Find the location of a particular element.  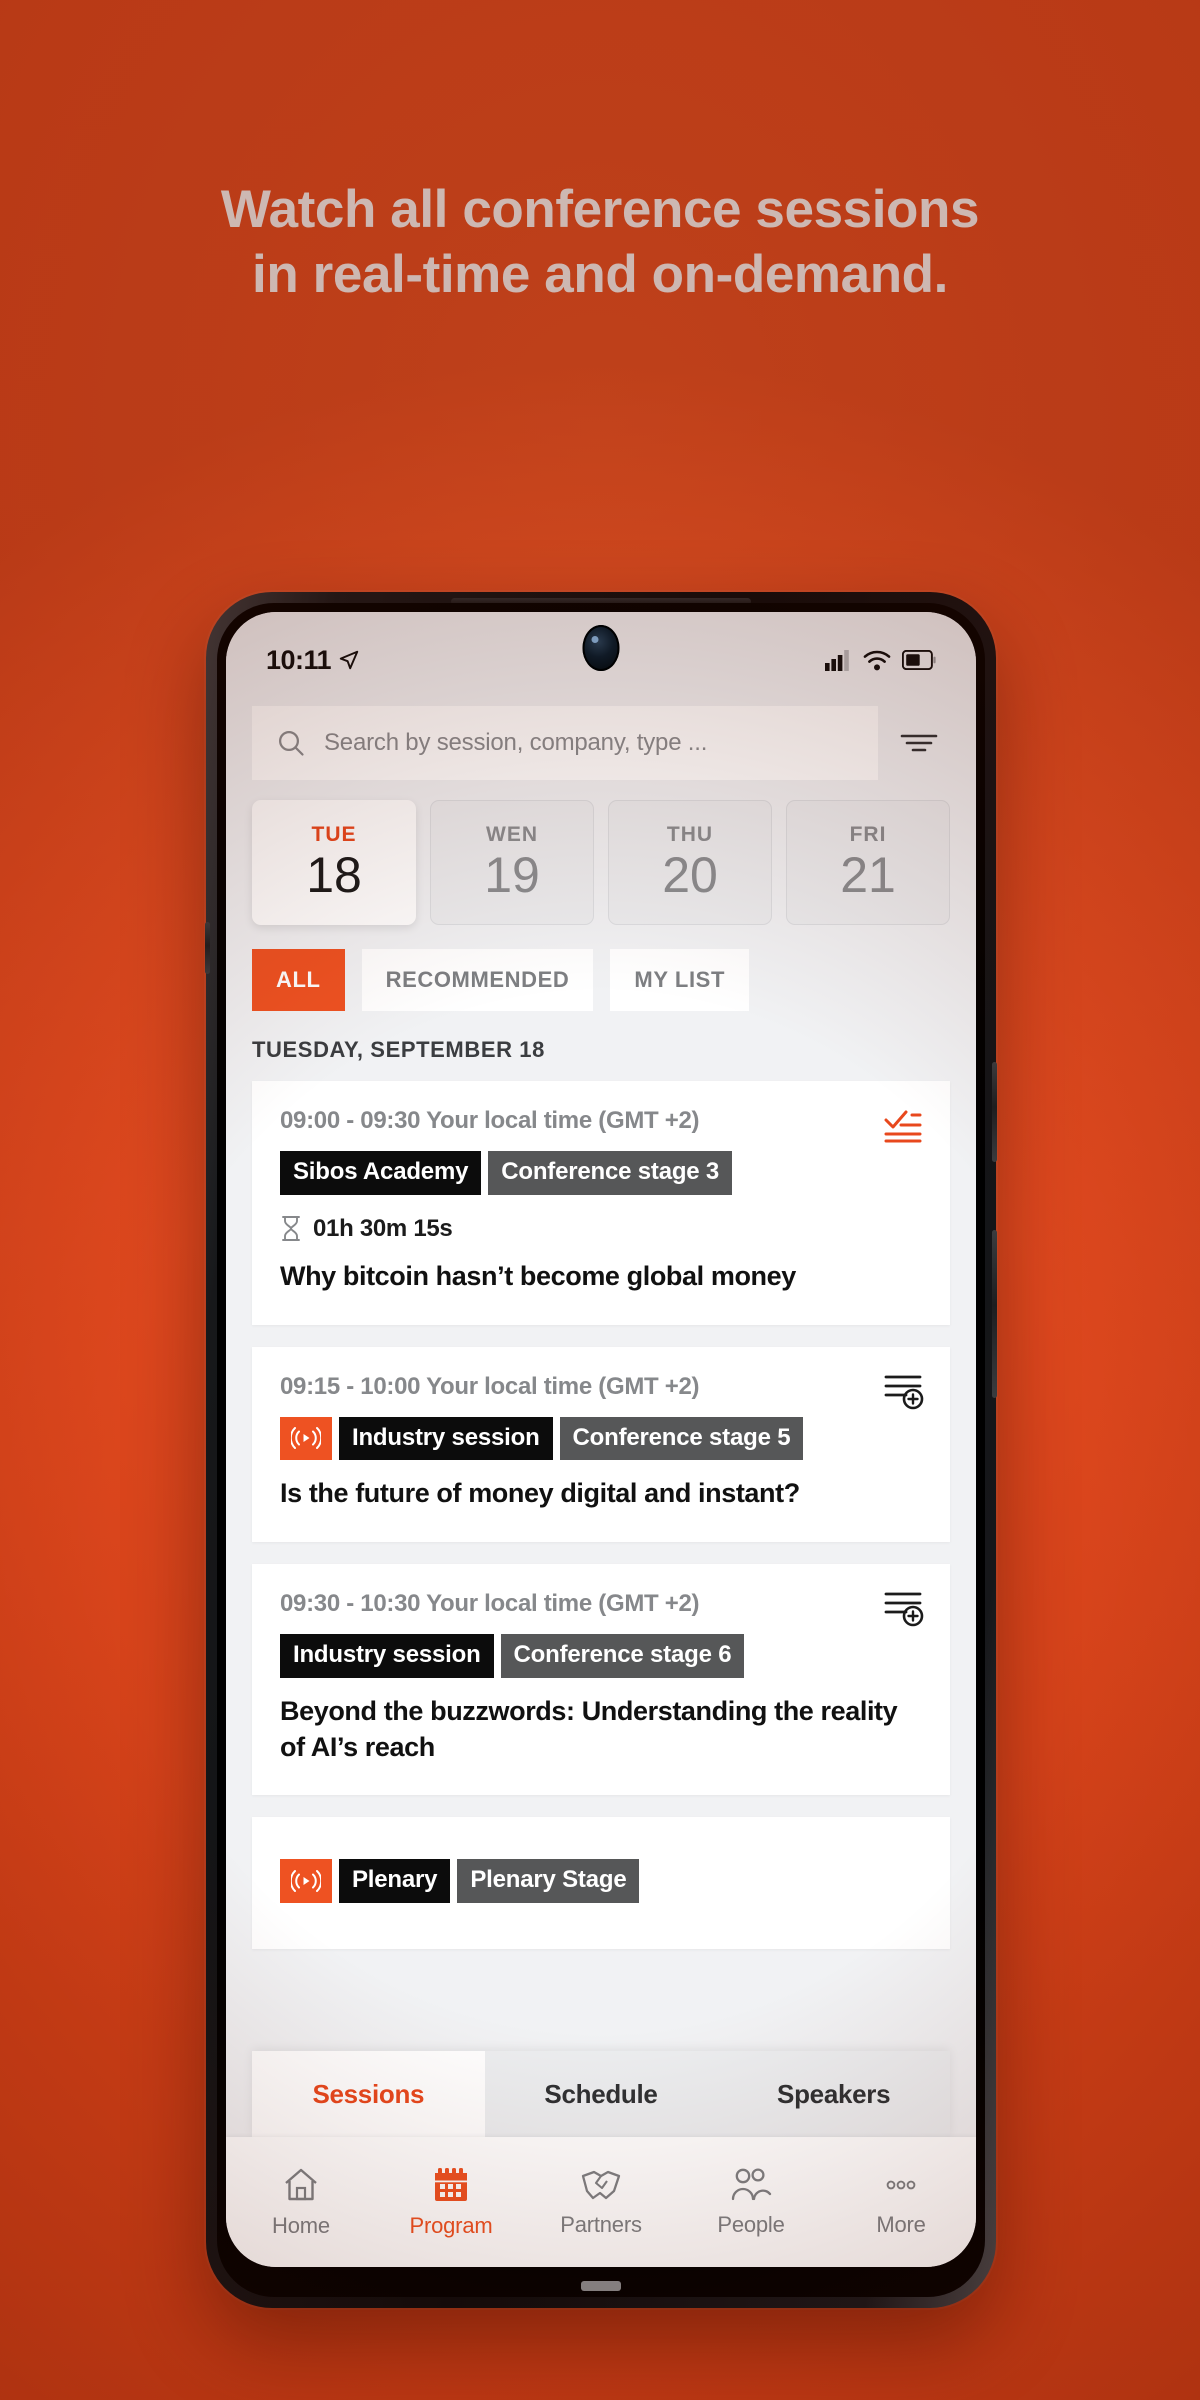

date-day: 19 is located at coordinates (512, 875).